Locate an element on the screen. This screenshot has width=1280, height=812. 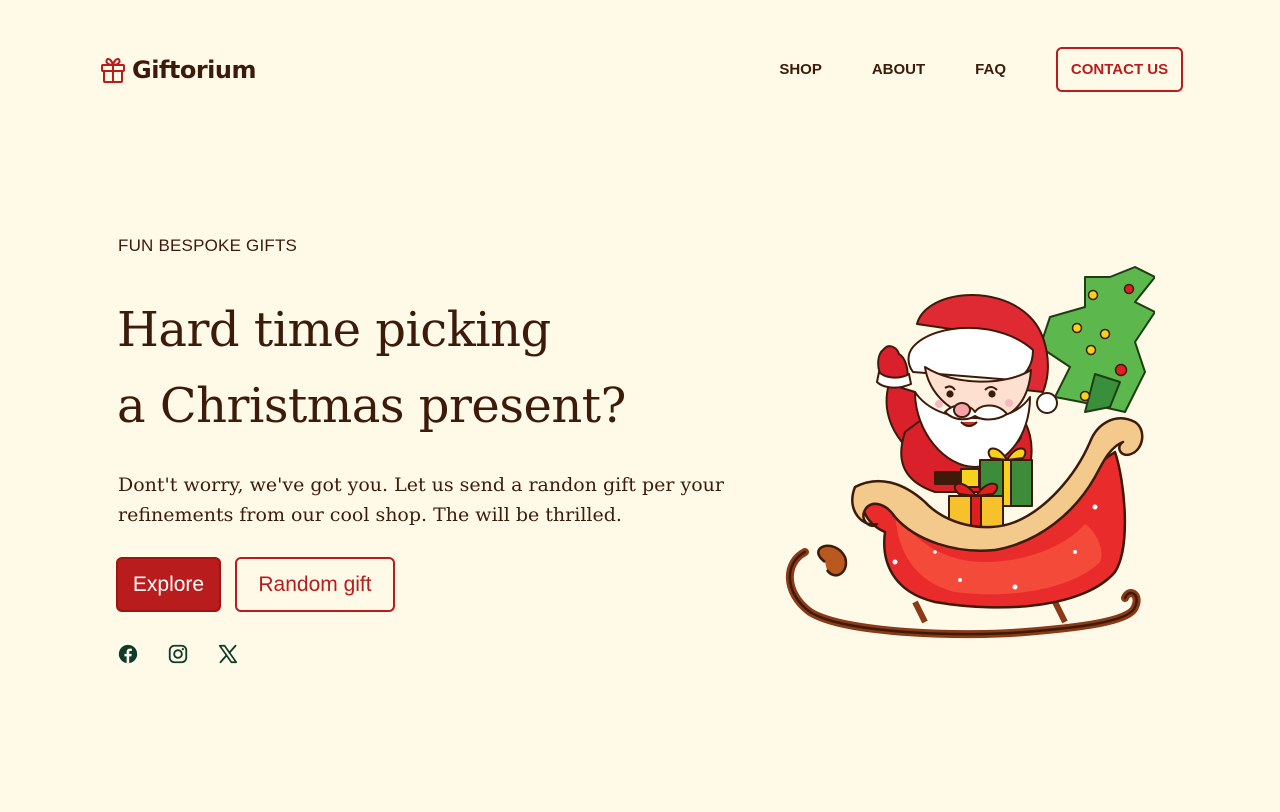
instagram-icon is located at coordinates (178, 654).